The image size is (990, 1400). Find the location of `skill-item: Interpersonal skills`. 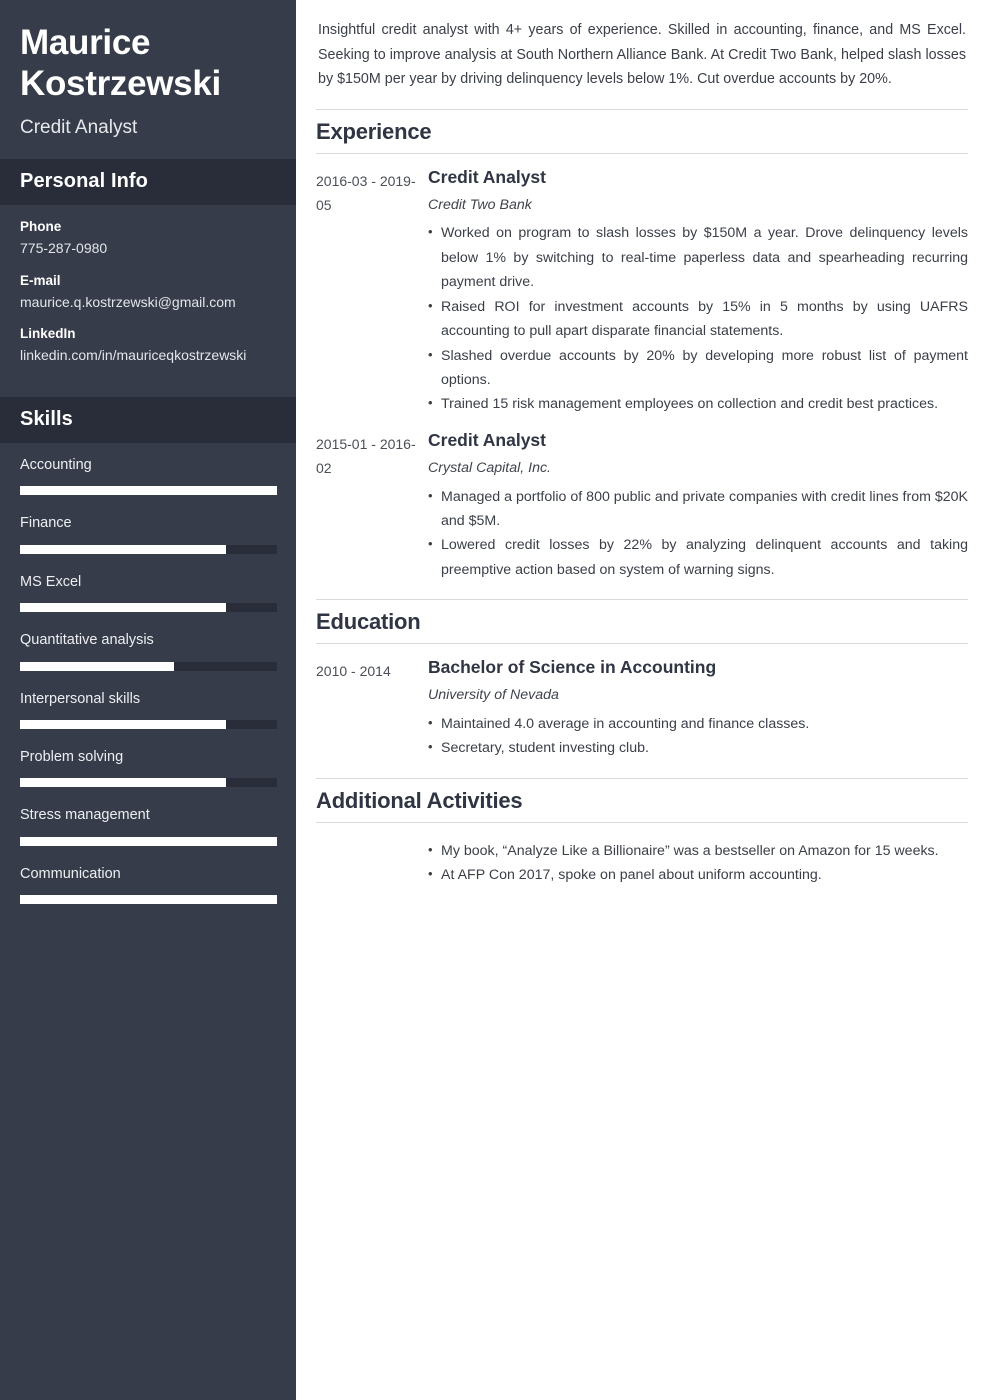

skill-item: Interpersonal skills is located at coordinates (148, 709).